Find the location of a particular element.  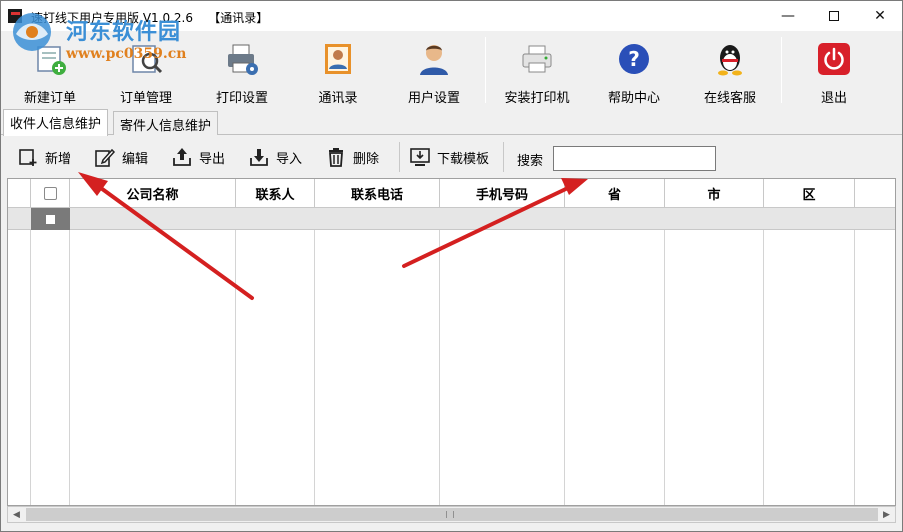

action-bar: 新增 编辑 导出 导入 删除 下载模板 搜索 is located at coordinates (451, 157).